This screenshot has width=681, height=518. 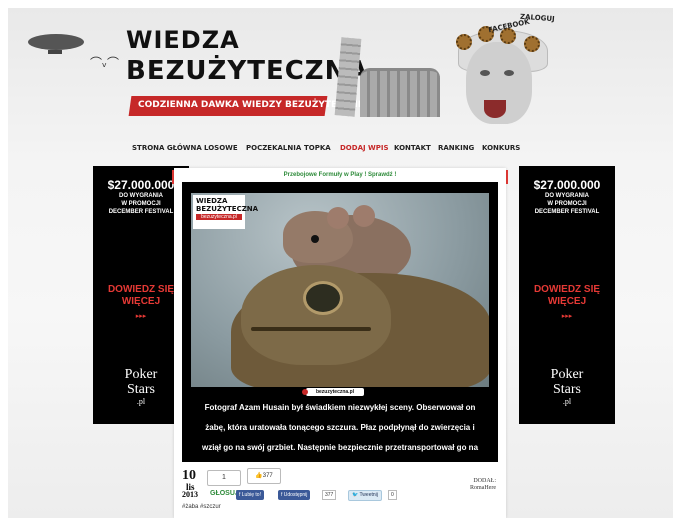 I want to click on ad-cta2: WIĘCEJ, so click(x=567, y=301).